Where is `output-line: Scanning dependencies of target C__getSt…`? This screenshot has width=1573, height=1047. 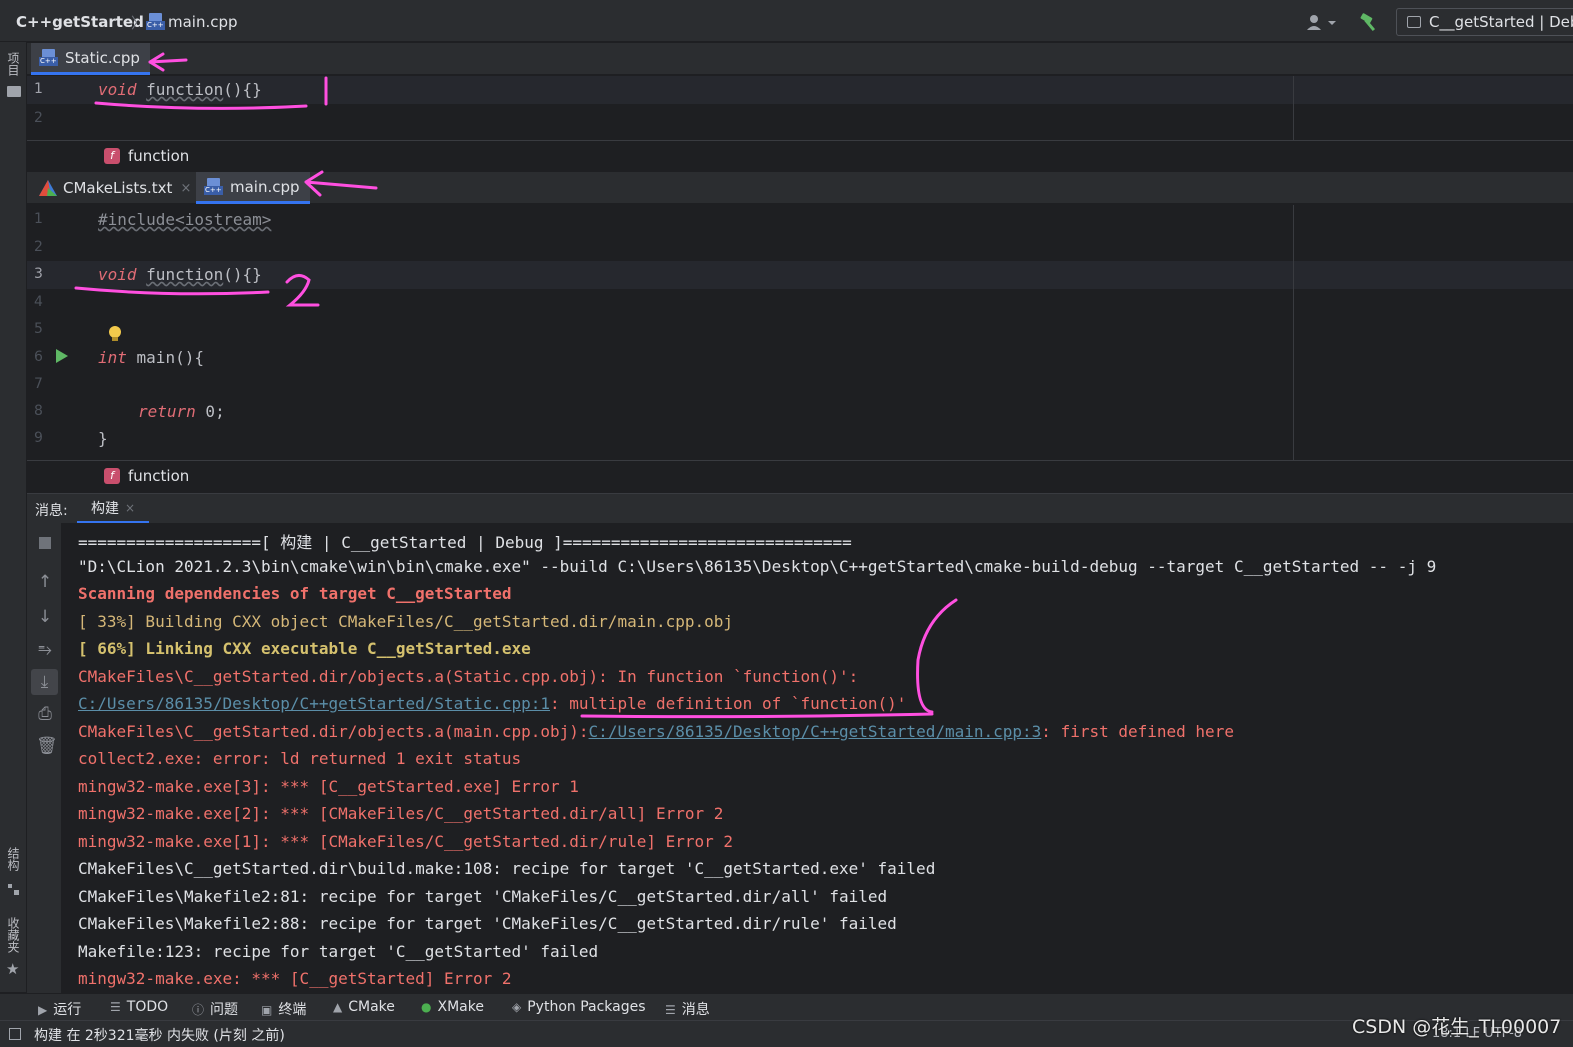 output-line: Scanning dependencies of target C__getSt… is located at coordinates (295, 593).